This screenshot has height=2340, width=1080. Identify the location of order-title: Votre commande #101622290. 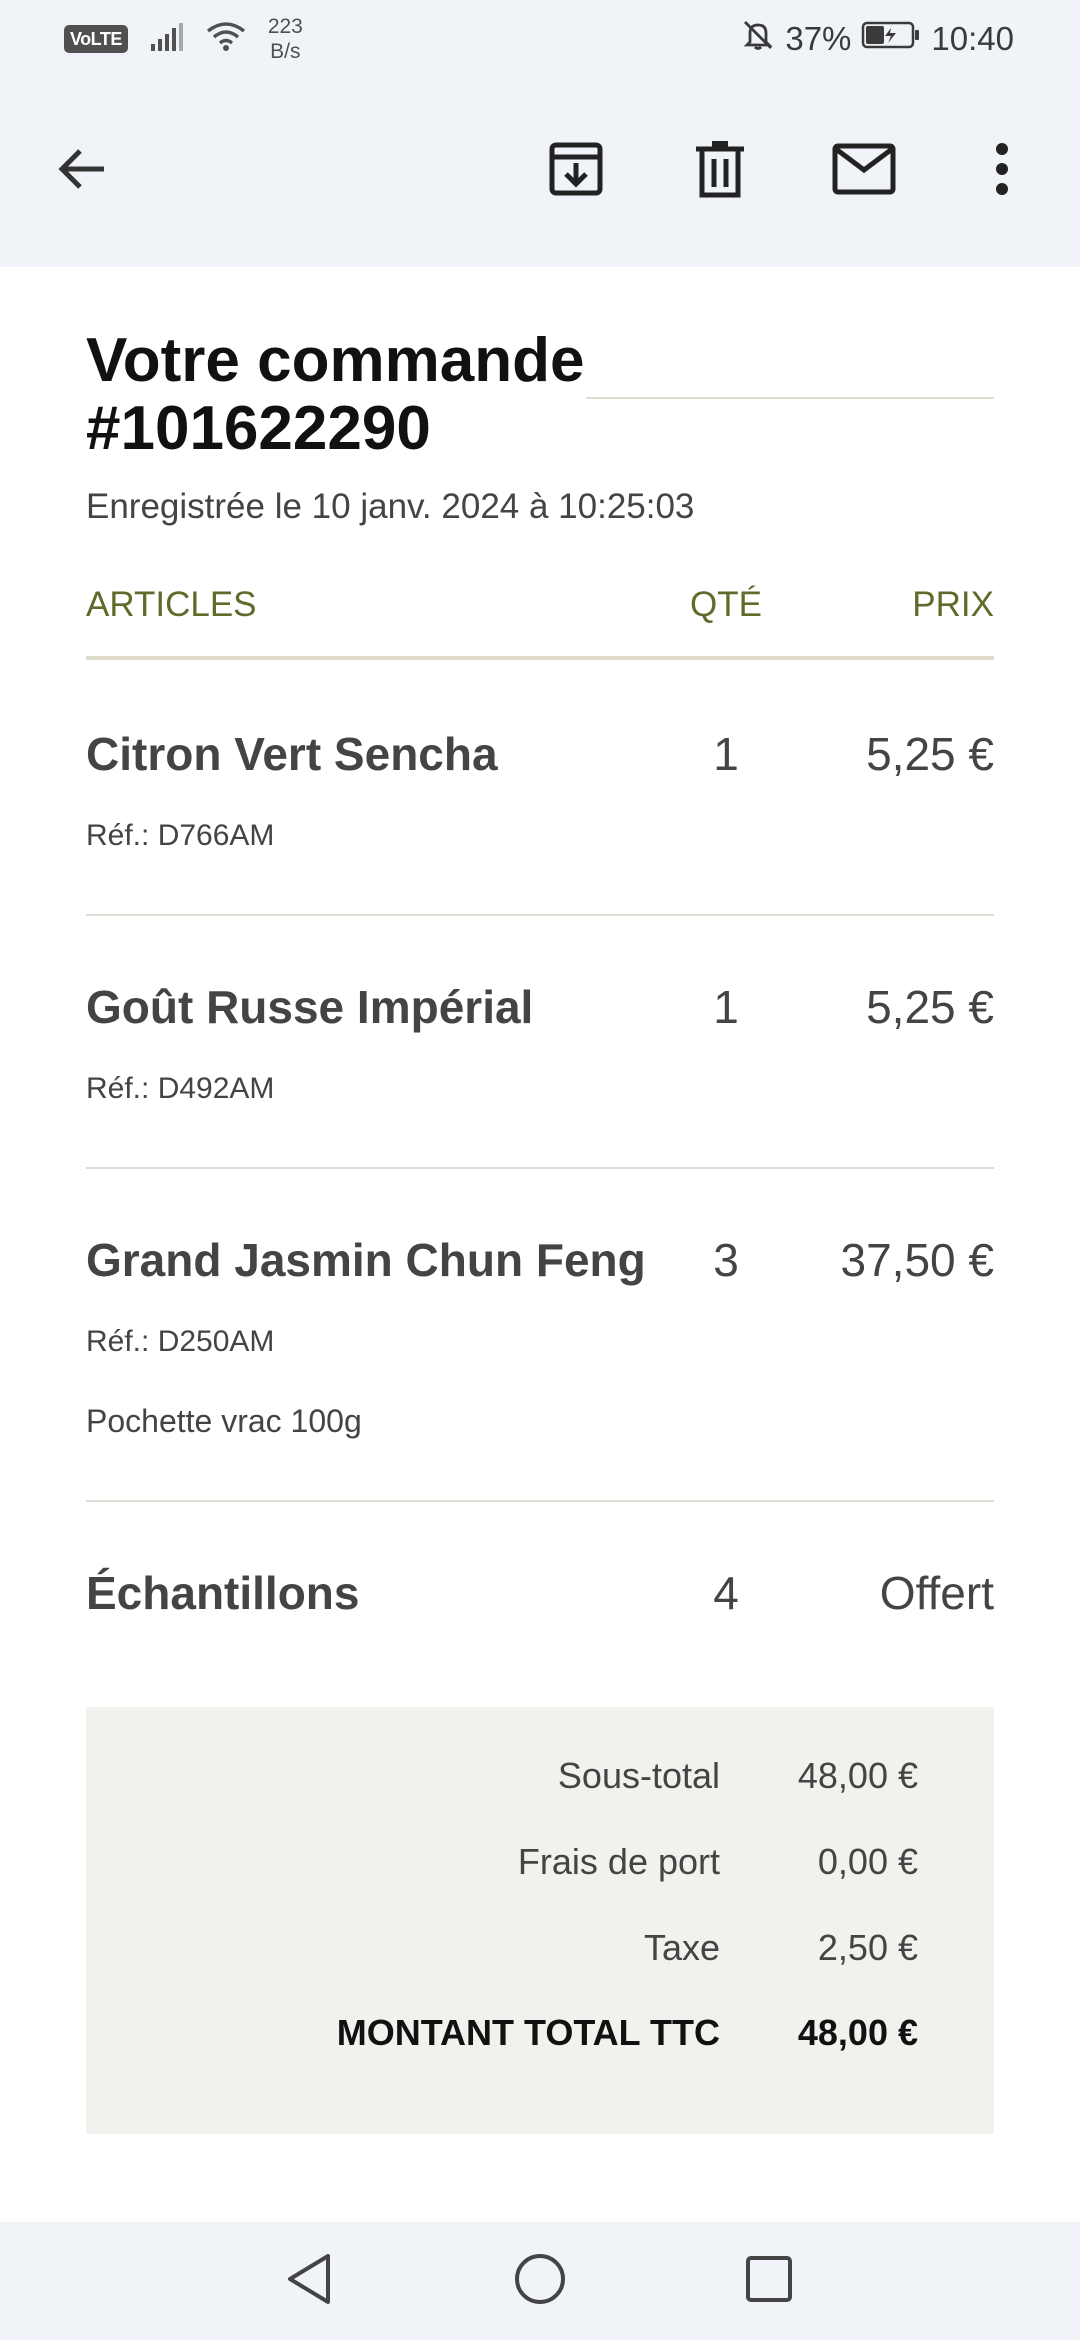
(540, 395).